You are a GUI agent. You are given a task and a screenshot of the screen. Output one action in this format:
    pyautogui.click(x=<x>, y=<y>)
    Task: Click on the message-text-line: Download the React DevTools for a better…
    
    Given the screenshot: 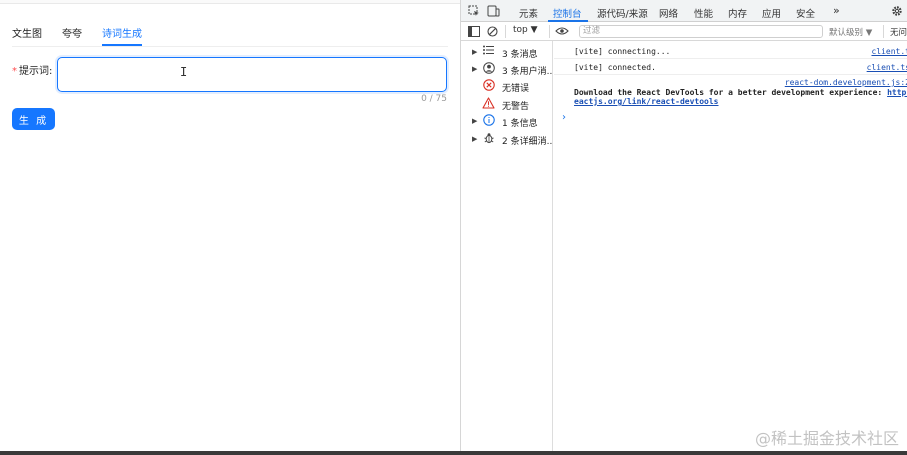 What is the action you would take?
    pyautogui.click(x=731, y=92)
    